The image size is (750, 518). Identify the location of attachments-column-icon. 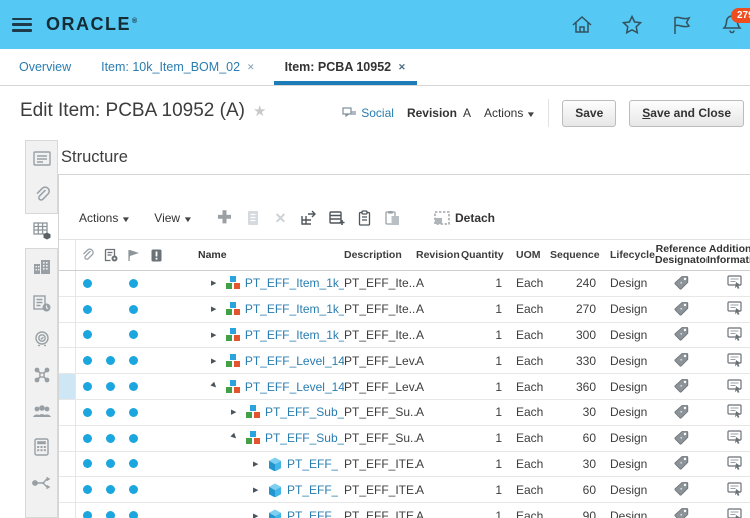
(87, 255).